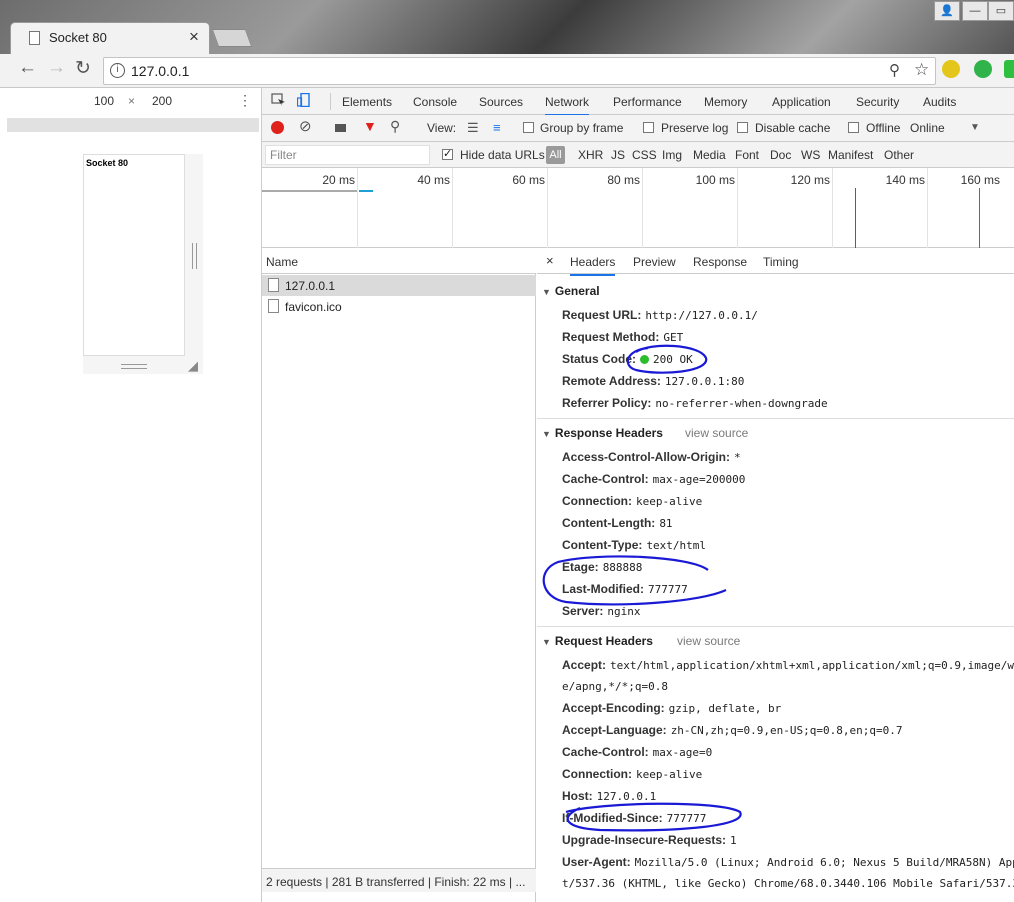 The width and height of the screenshot is (1014, 902). Describe the element at coordinates (682, 752) in the screenshot. I see `header-value: max-age=0` at that location.